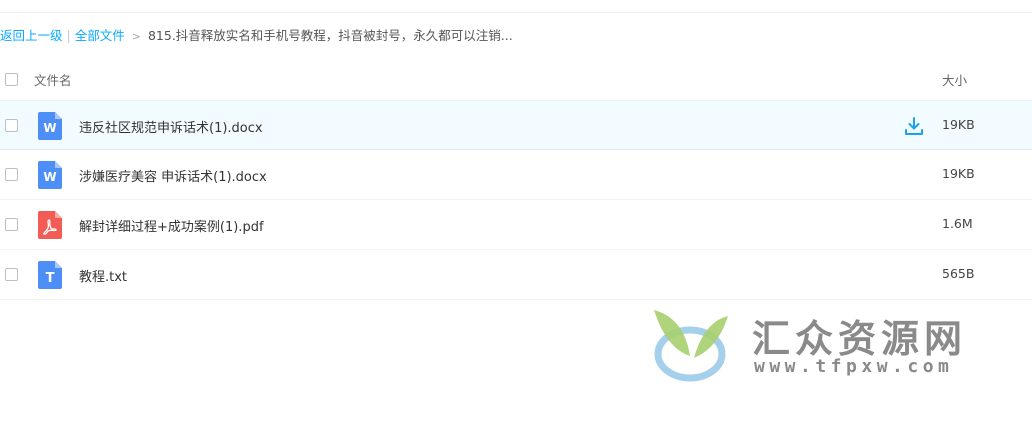 This screenshot has width=1032, height=425. I want to click on file-row: 解封详细过程+成功案例(1).pdf 1.6M, so click(516, 225).